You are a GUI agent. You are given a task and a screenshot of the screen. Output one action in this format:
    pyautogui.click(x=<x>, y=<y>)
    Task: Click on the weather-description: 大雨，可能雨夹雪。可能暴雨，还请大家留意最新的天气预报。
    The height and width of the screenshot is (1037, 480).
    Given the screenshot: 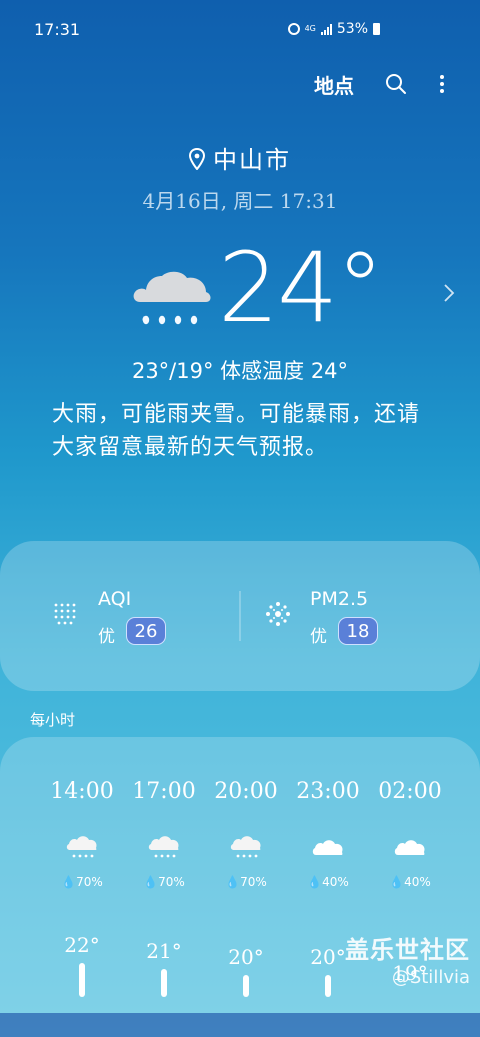 What is the action you would take?
    pyautogui.click(x=236, y=431)
    